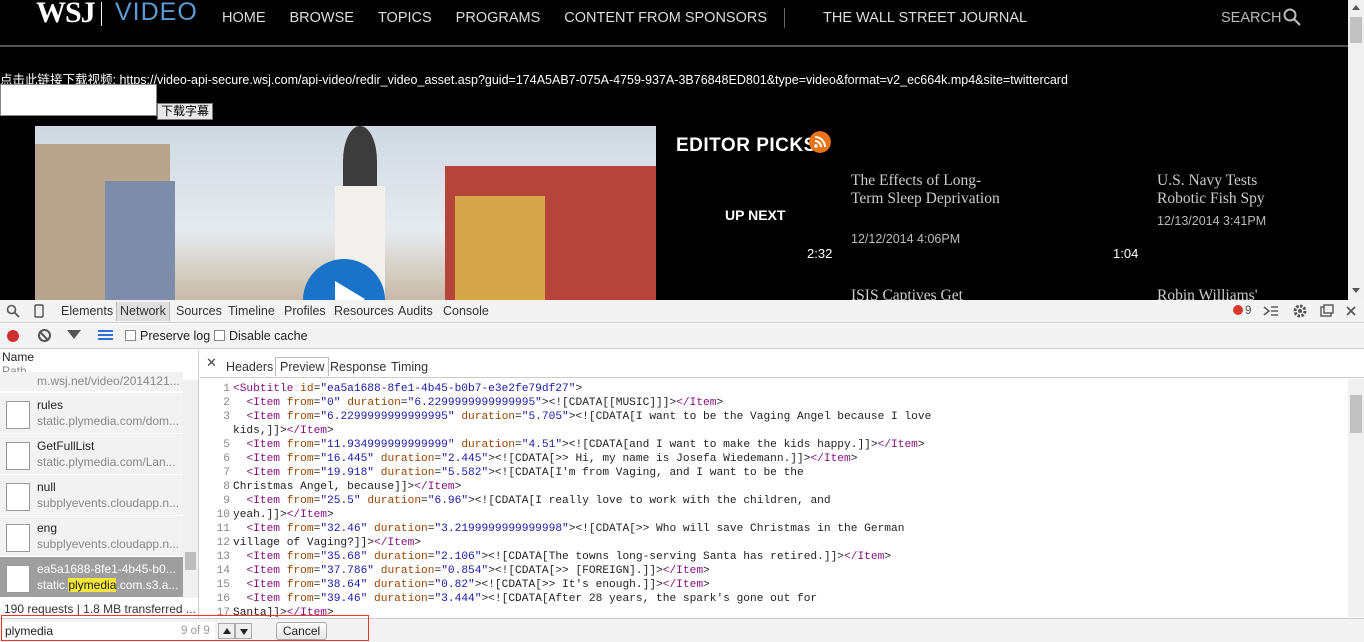  I want to click on clear-icon, so click(44, 335).